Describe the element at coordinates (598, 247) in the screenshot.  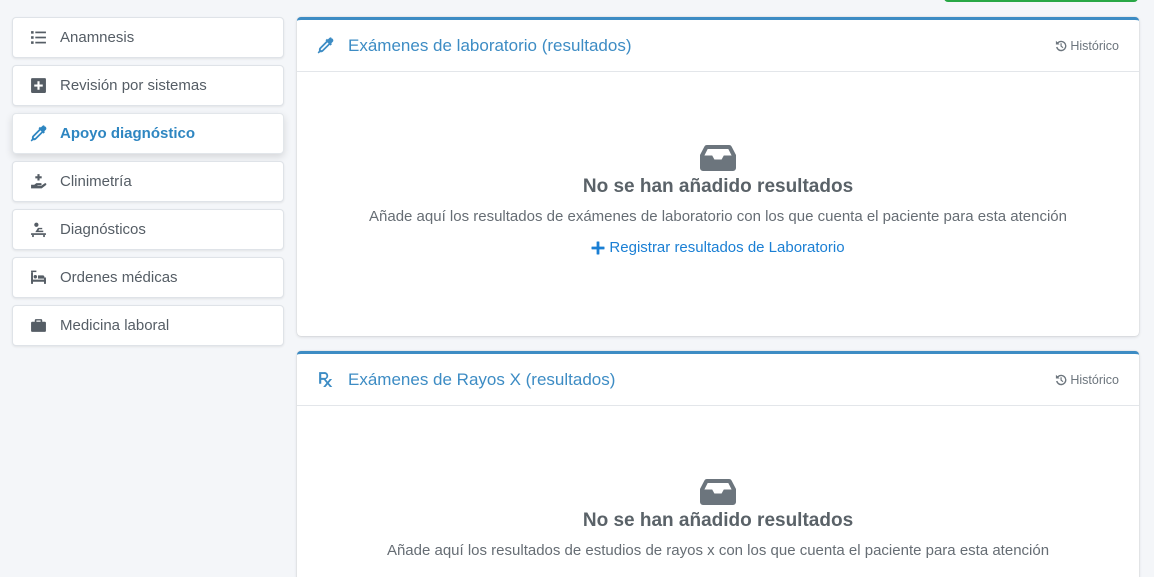
I see `plus-icon` at that location.